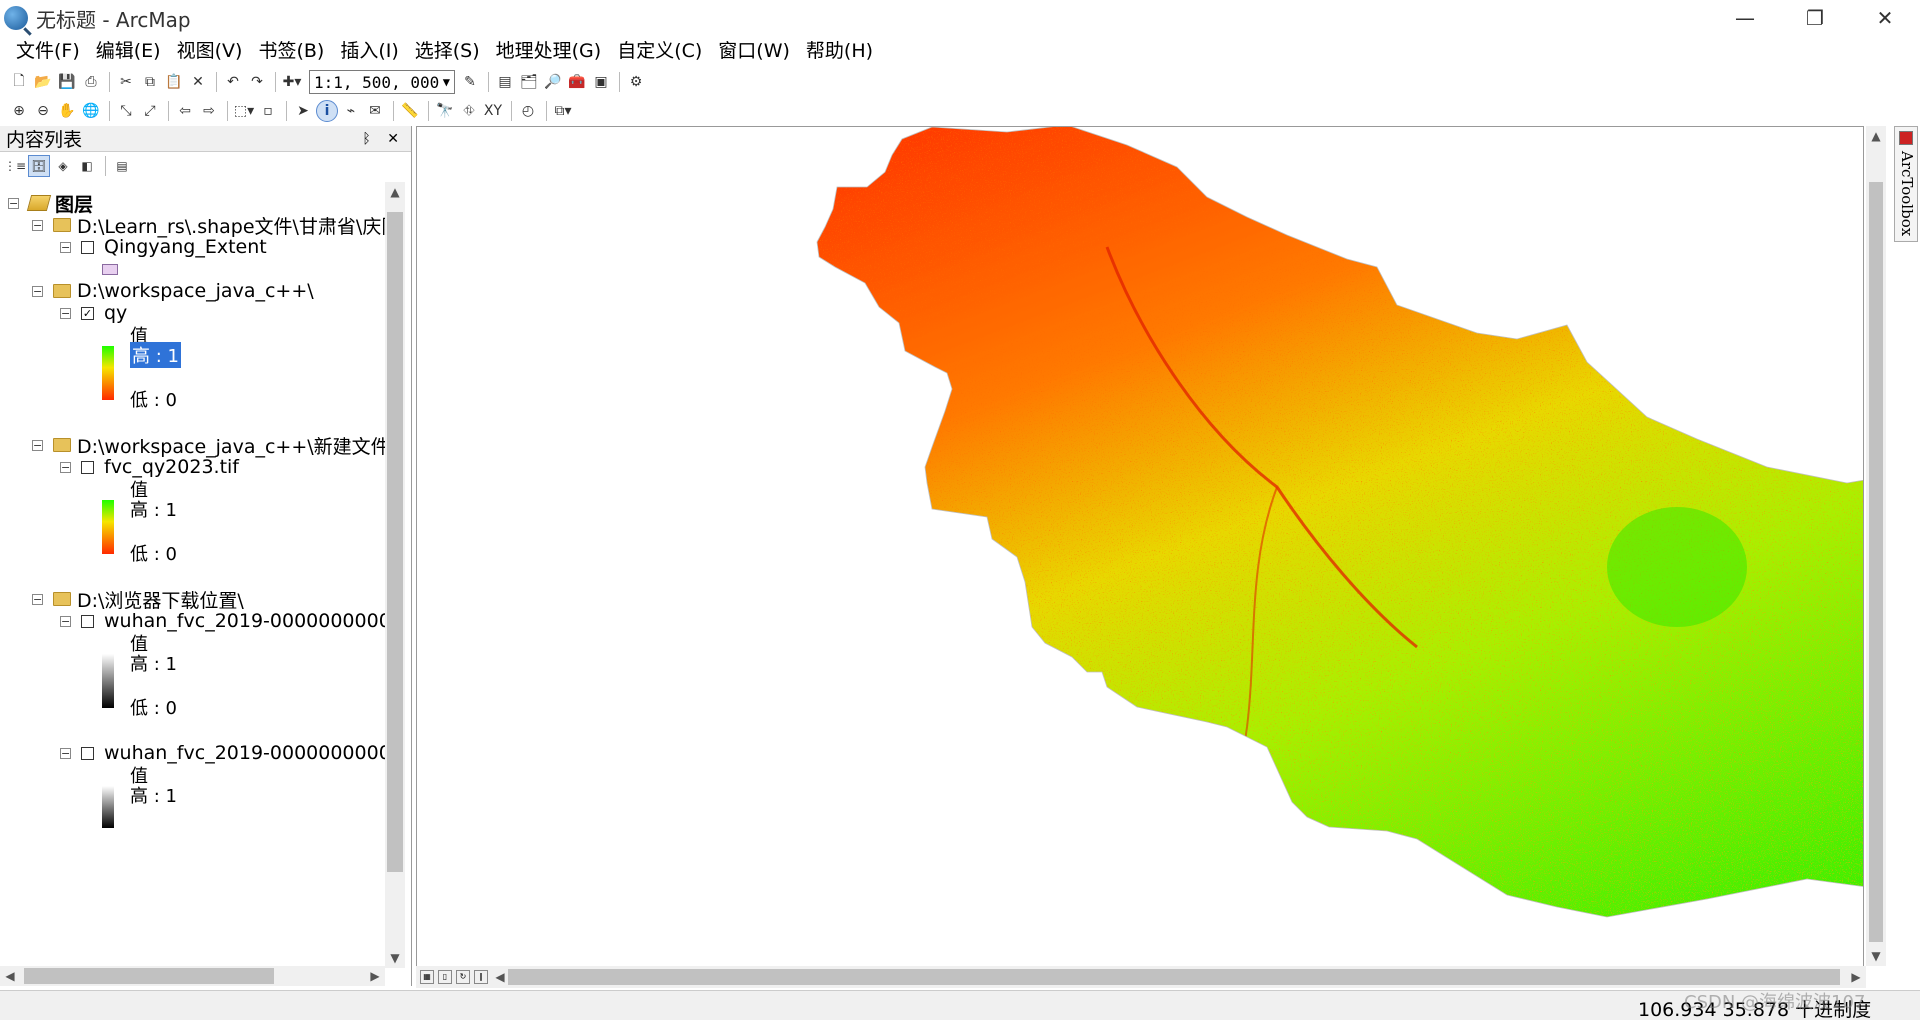  Describe the element at coordinates (67, 82) in the screenshot. I see `save-icon: 💾` at that location.